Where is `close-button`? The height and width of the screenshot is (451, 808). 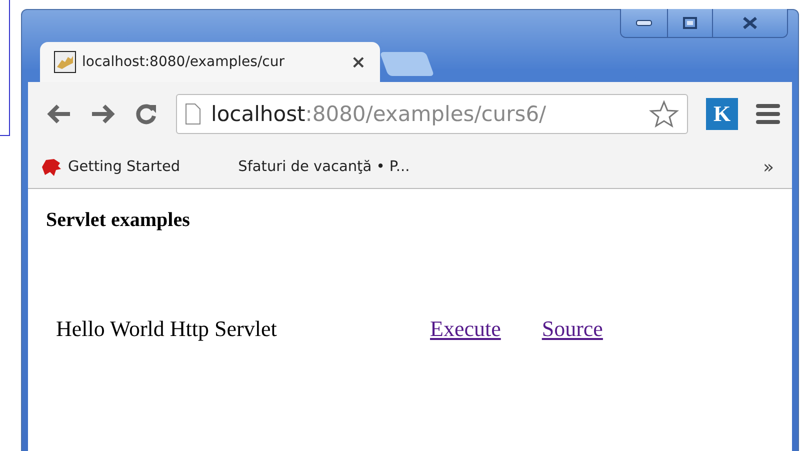 close-button is located at coordinates (749, 23).